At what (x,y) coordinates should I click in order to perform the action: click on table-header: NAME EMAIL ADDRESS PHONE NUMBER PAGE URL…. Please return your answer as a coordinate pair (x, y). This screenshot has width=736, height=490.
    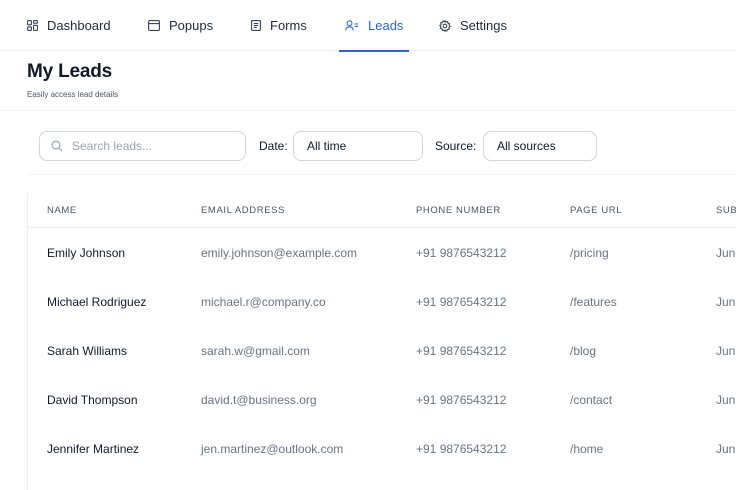
    Looking at the image, I should click on (382, 210).